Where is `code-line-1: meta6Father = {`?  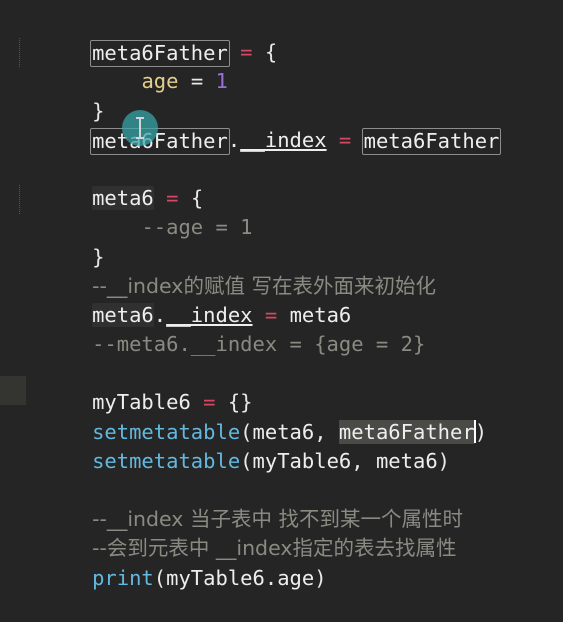 code-line-1: meta6Father = { is located at coordinates (281, 38).